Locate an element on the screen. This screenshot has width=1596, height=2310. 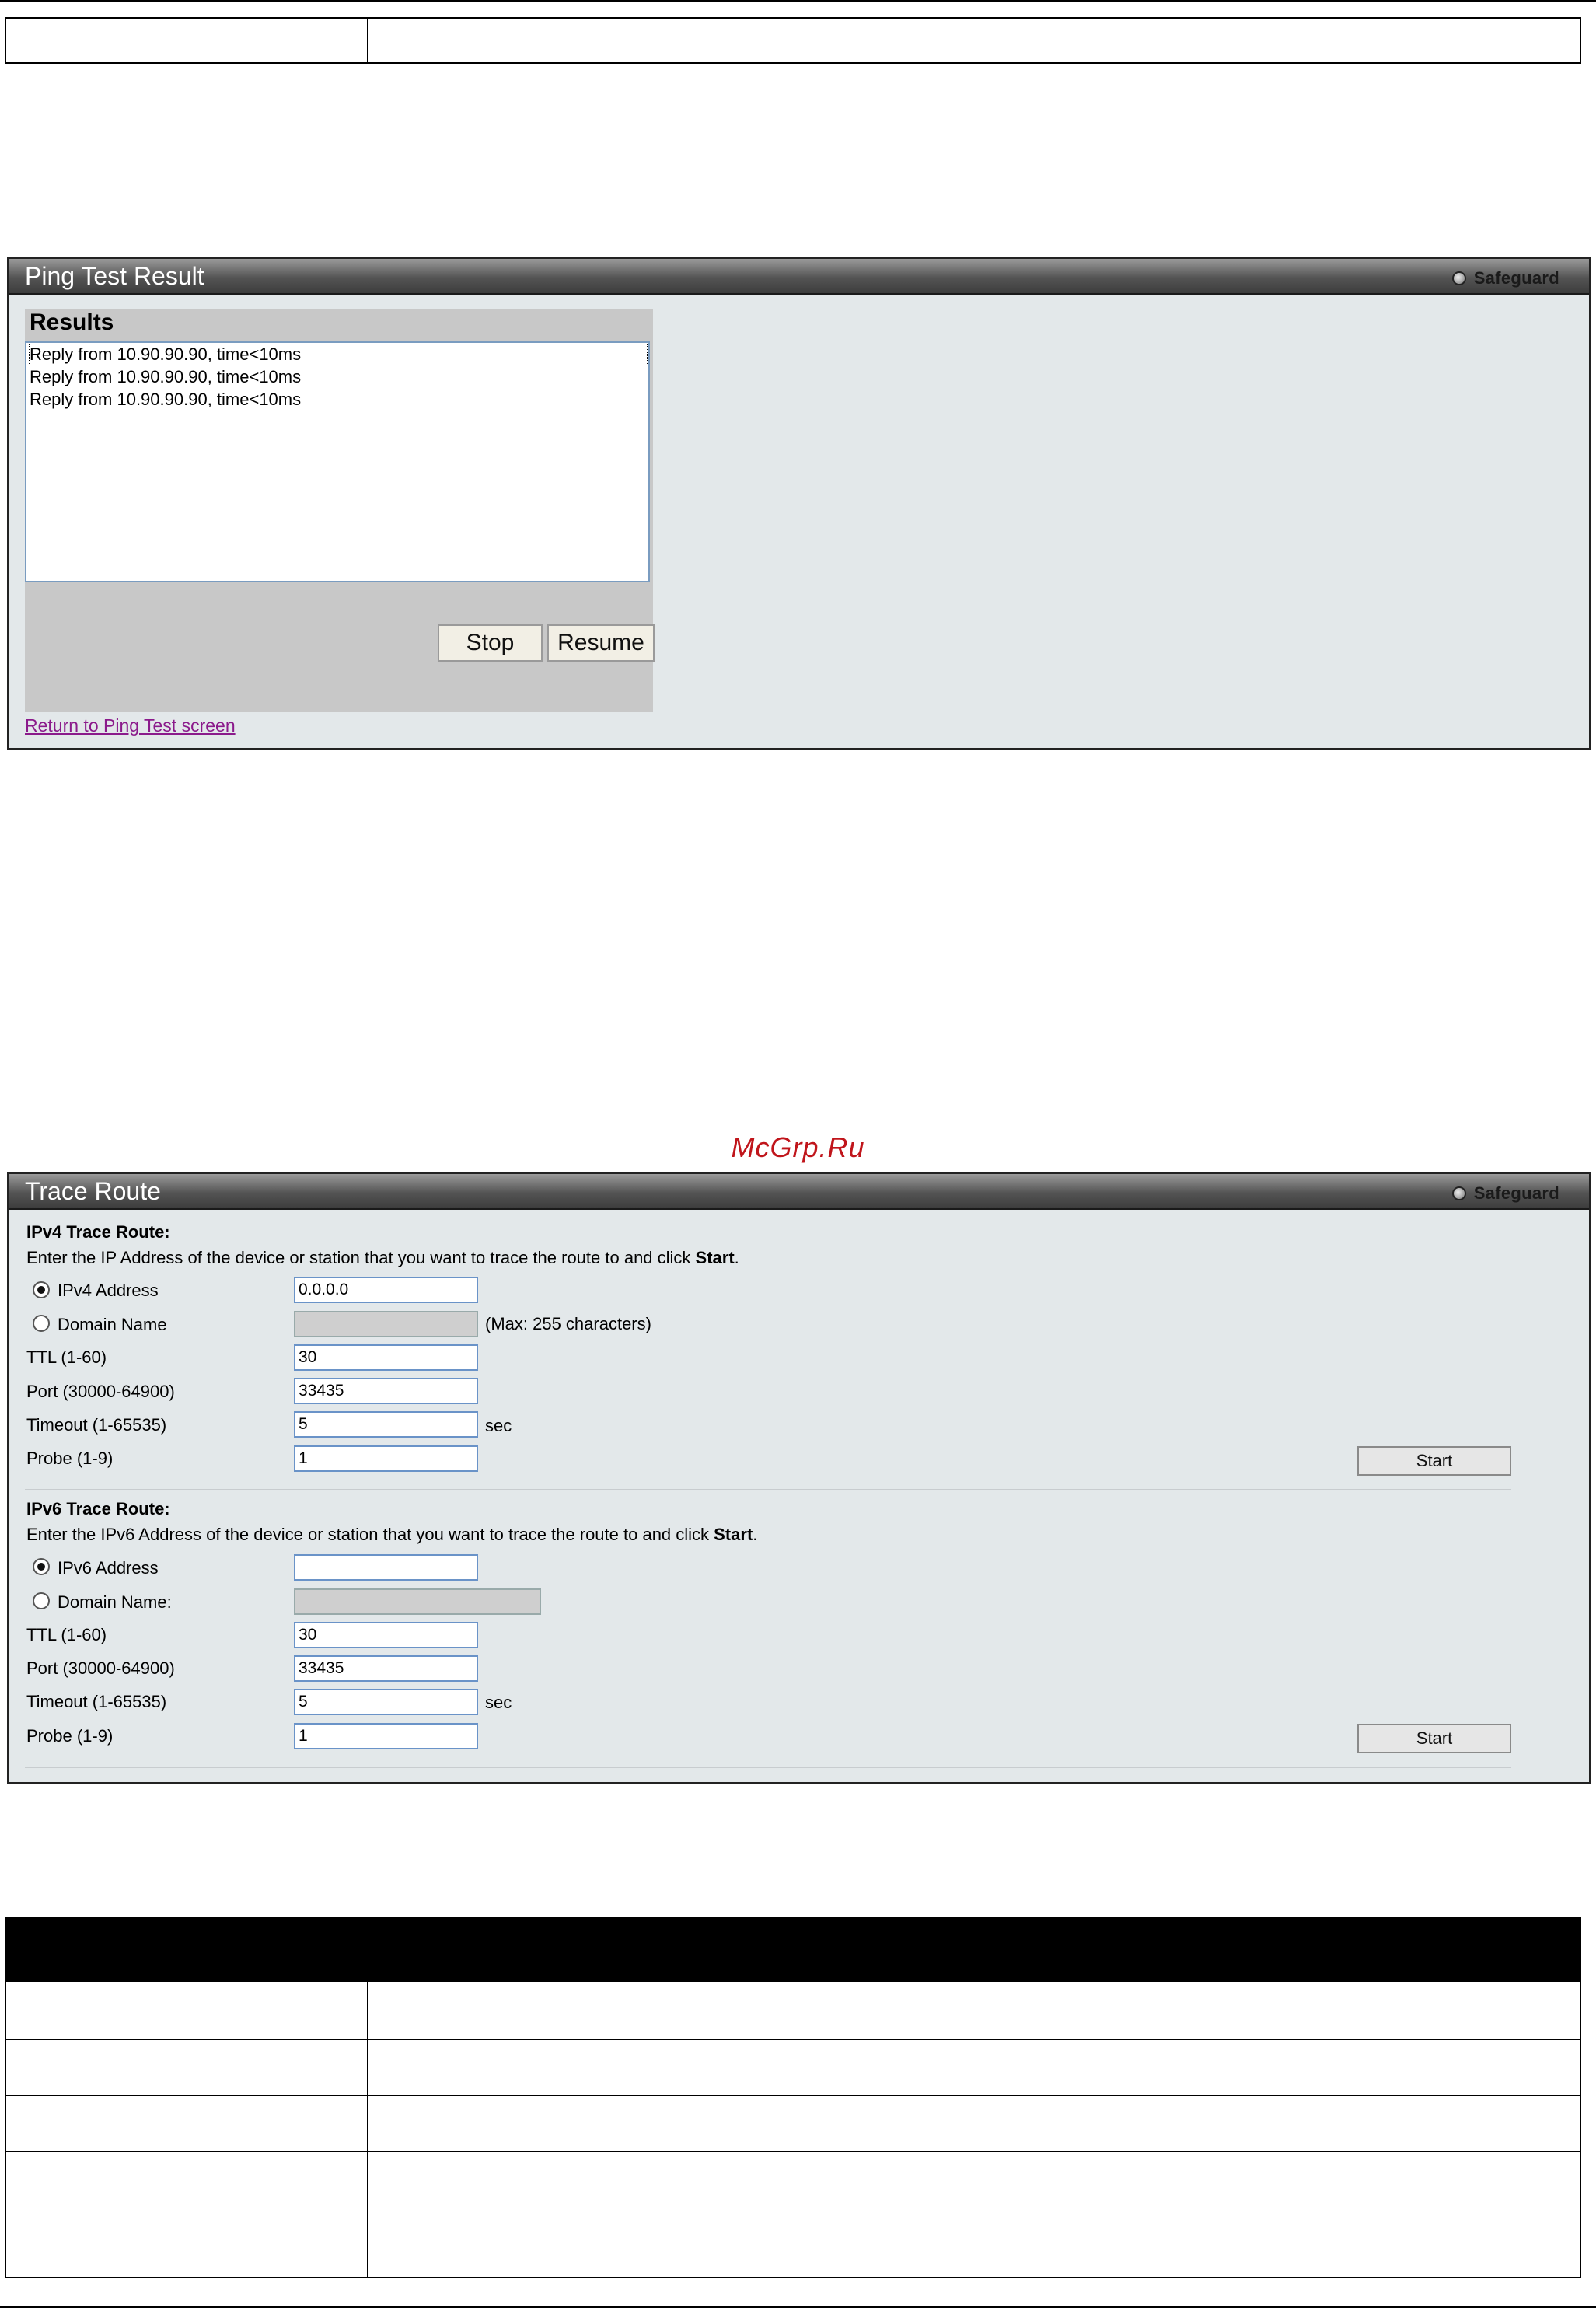
results-heading: Results is located at coordinates (72, 322).